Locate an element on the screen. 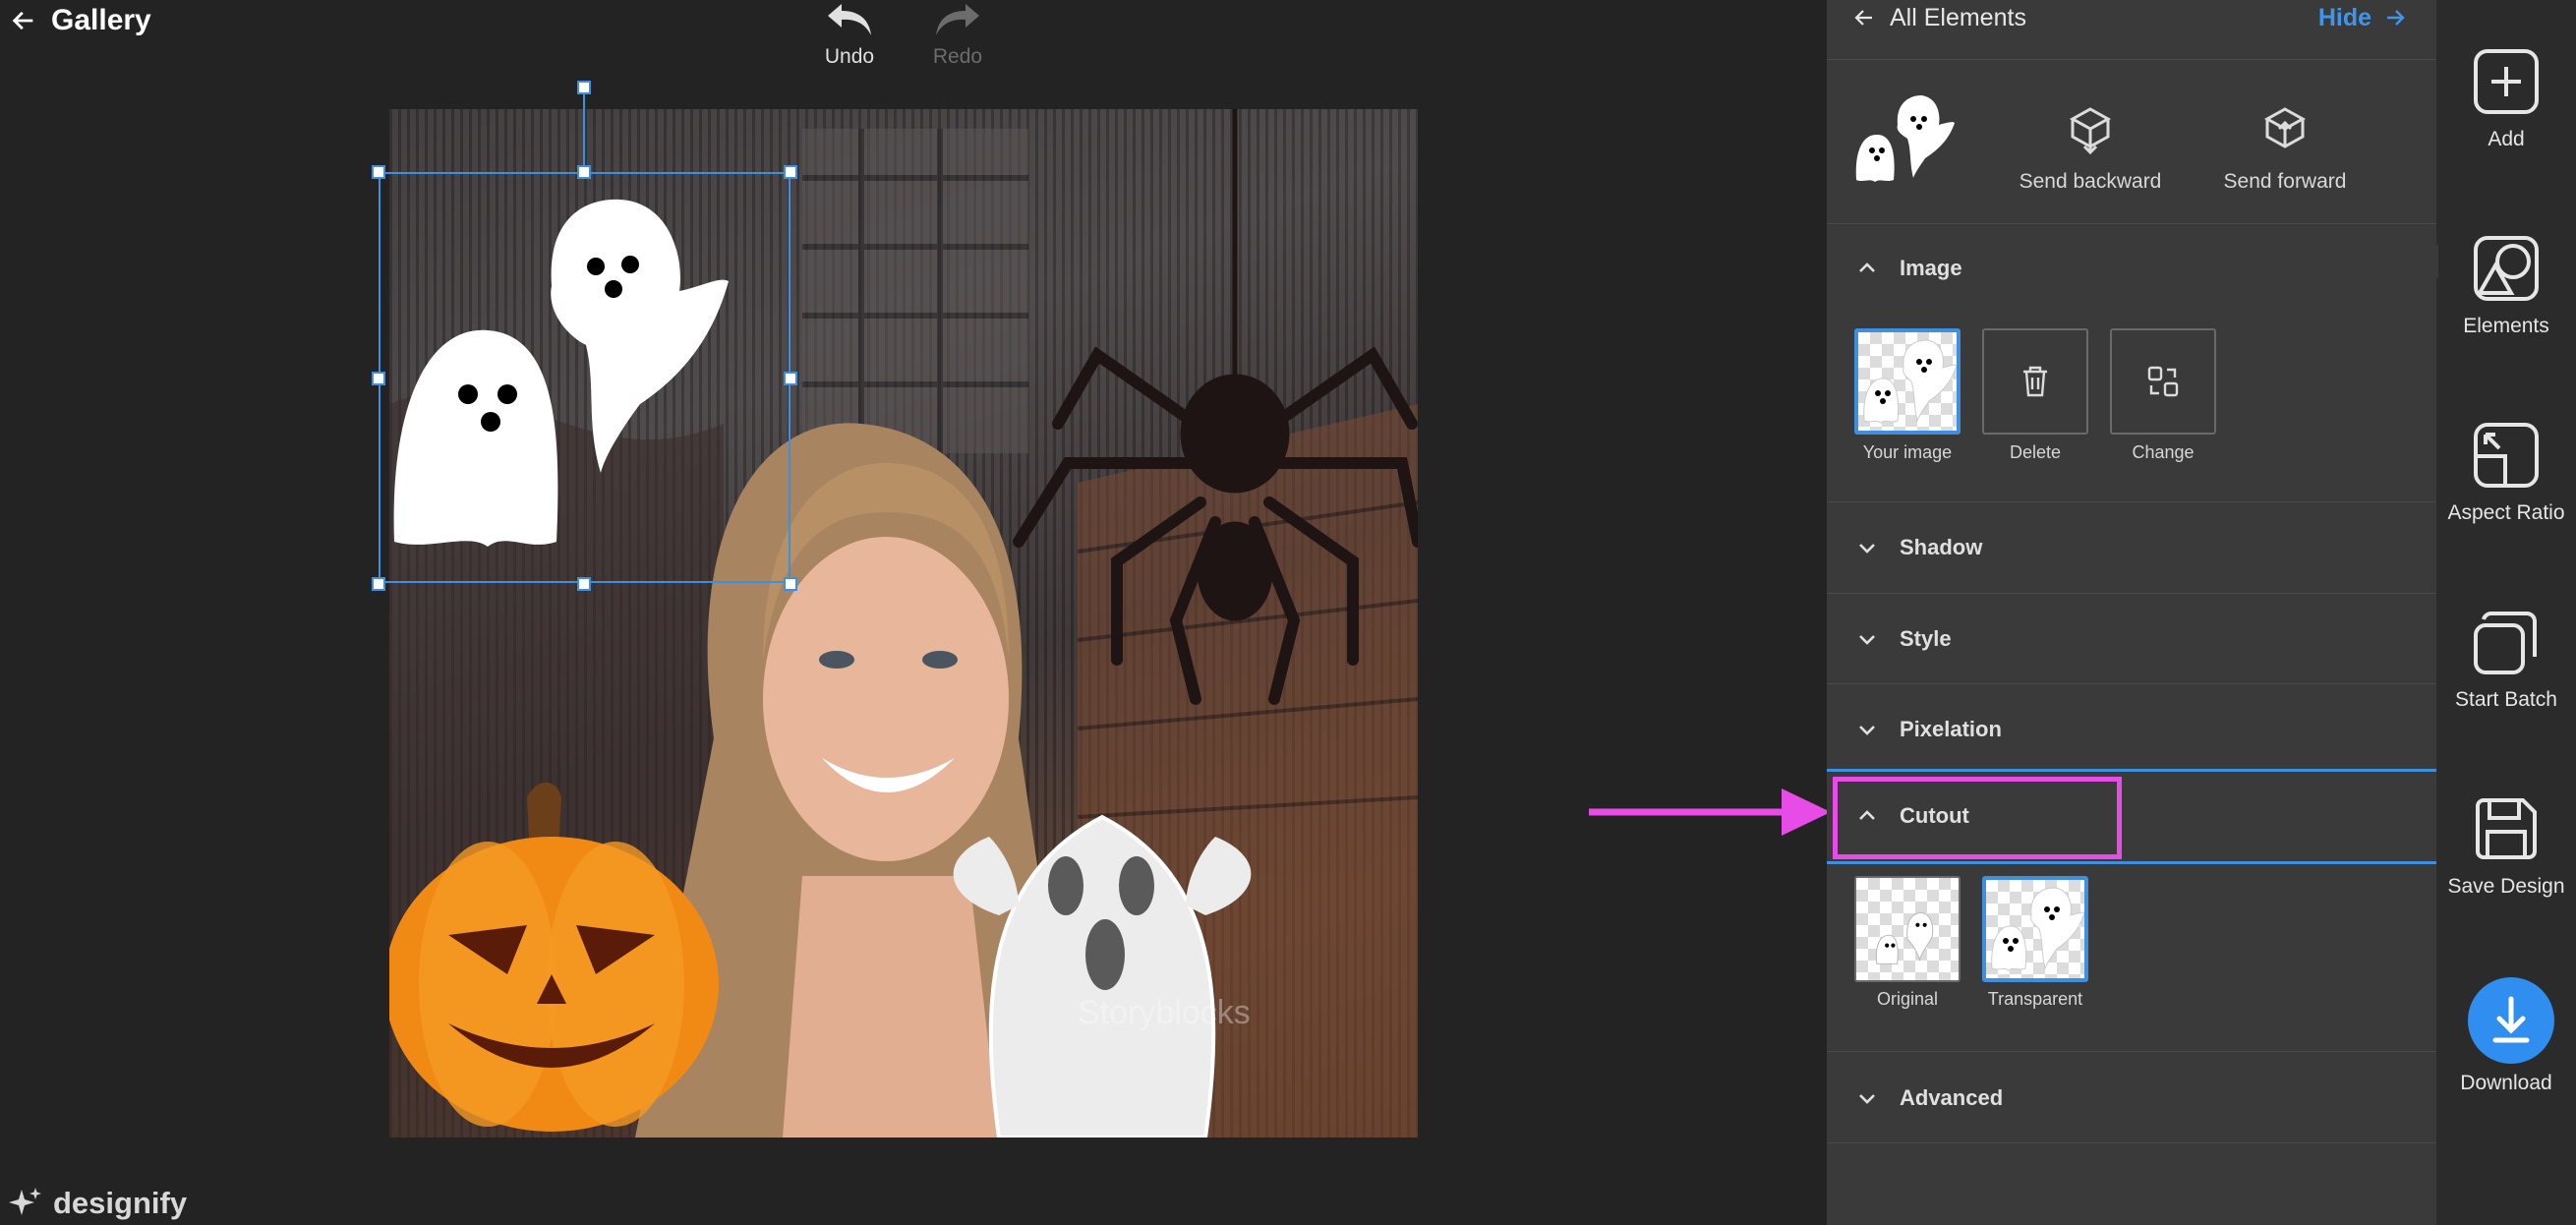  transparent-thumbnail is located at coordinates (2038, 929).